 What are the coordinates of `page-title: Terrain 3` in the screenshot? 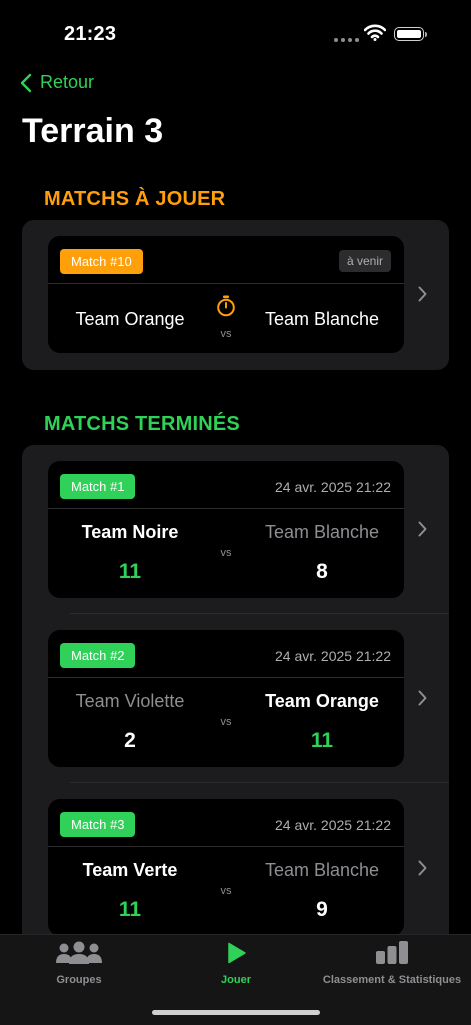 It's located at (93, 131).